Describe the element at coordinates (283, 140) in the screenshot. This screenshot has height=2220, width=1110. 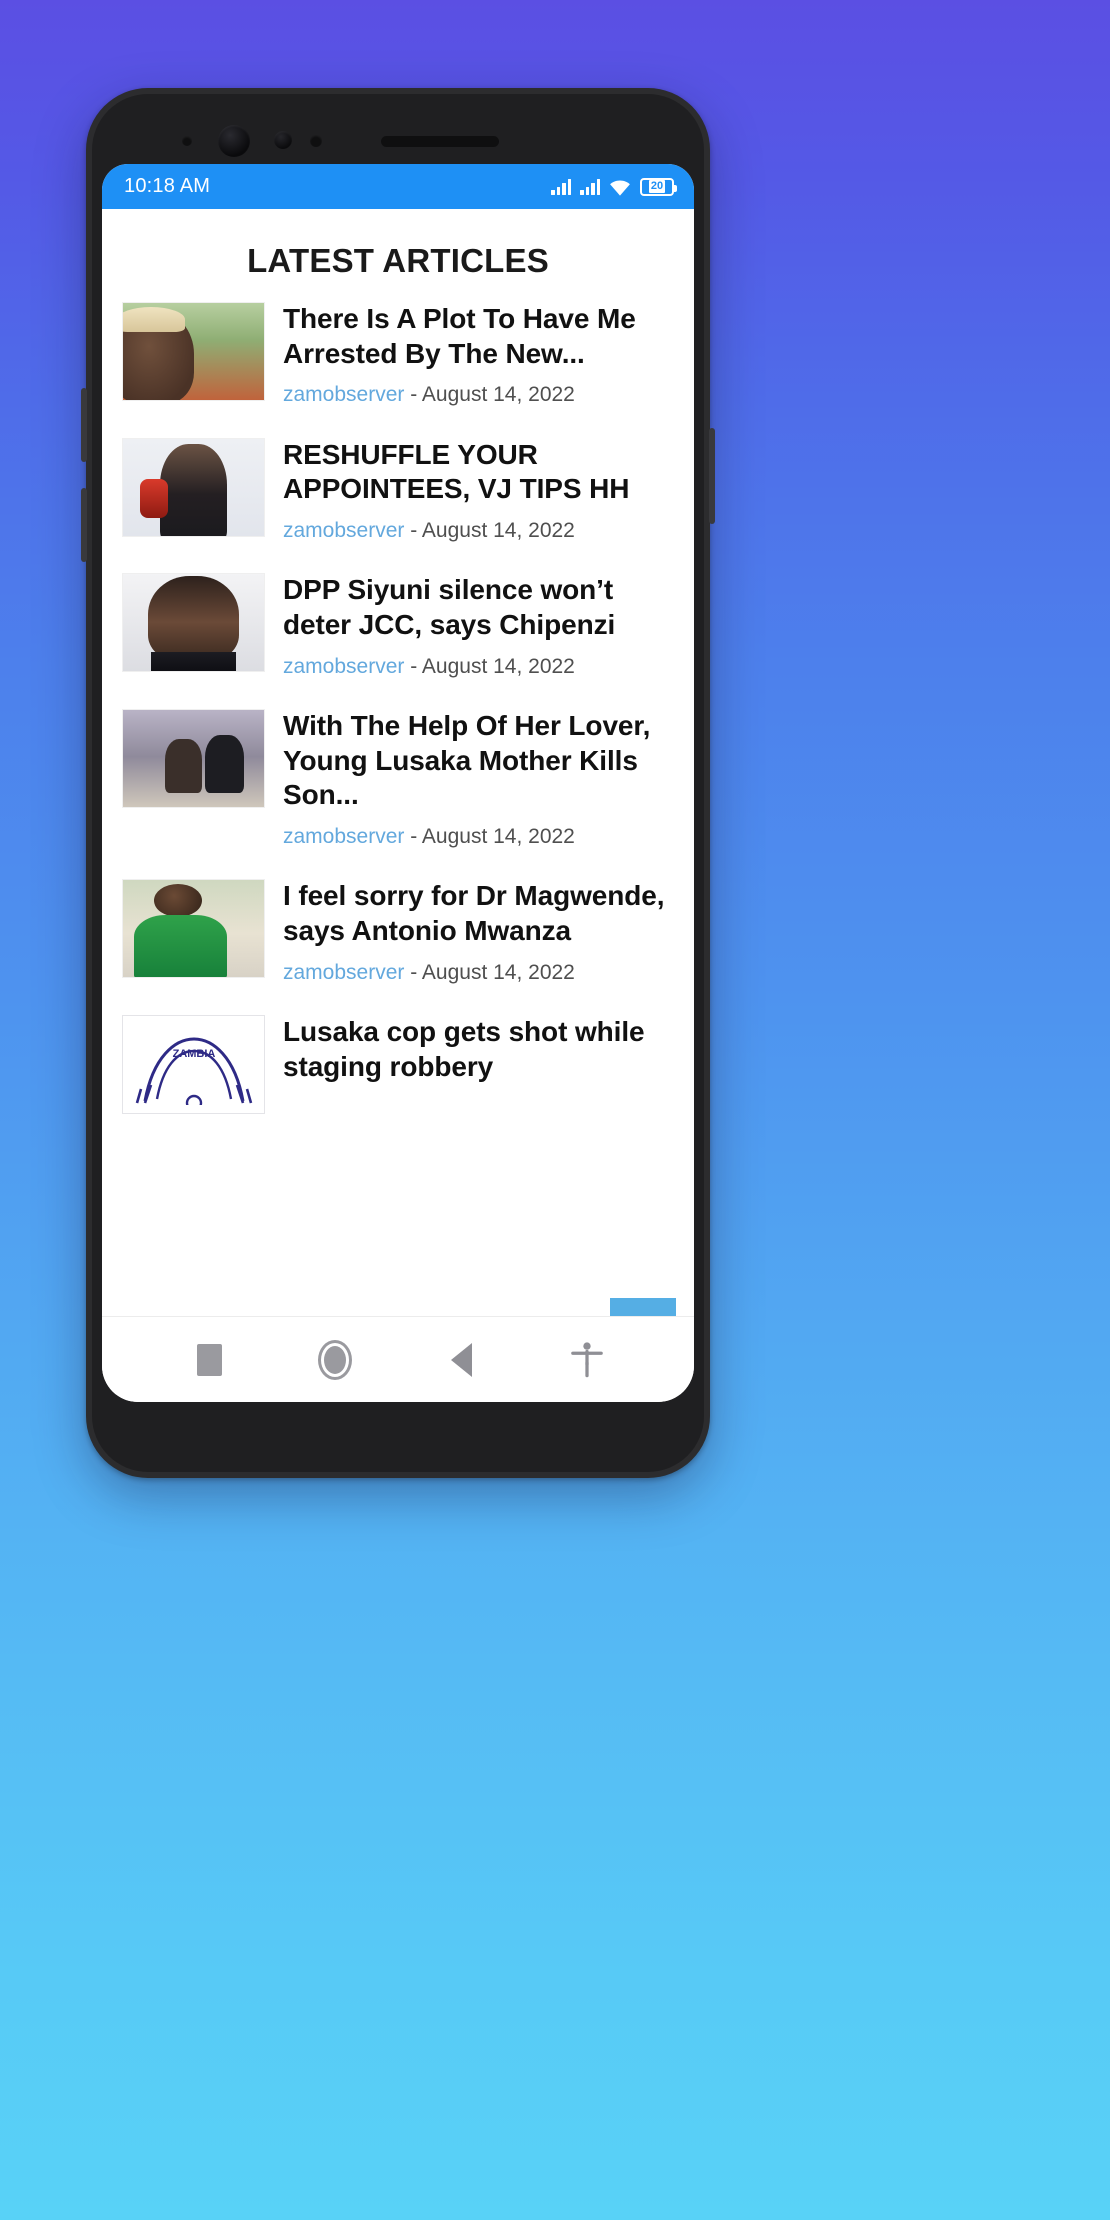
I see `secondary-camera-icon` at that location.